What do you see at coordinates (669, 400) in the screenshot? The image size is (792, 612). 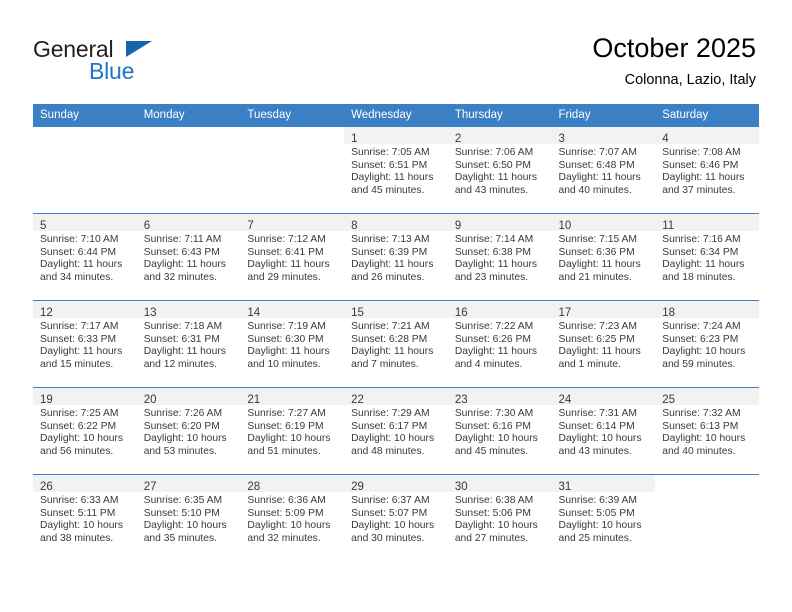 I see `day-number: 25` at bounding box center [669, 400].